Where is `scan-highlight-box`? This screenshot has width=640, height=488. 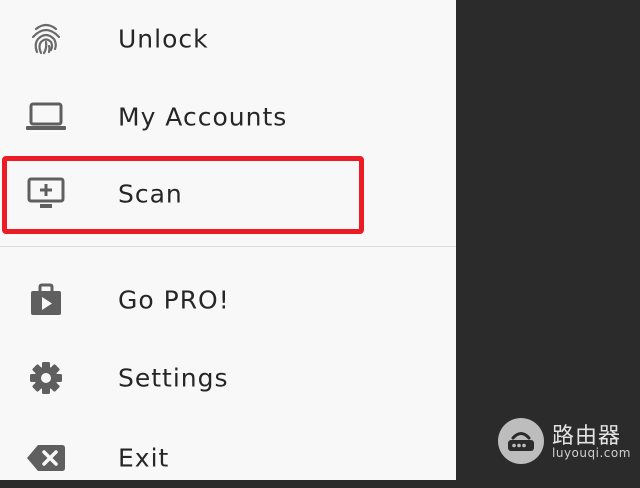 scan-highlight-box is located at coordinates (183, 195).